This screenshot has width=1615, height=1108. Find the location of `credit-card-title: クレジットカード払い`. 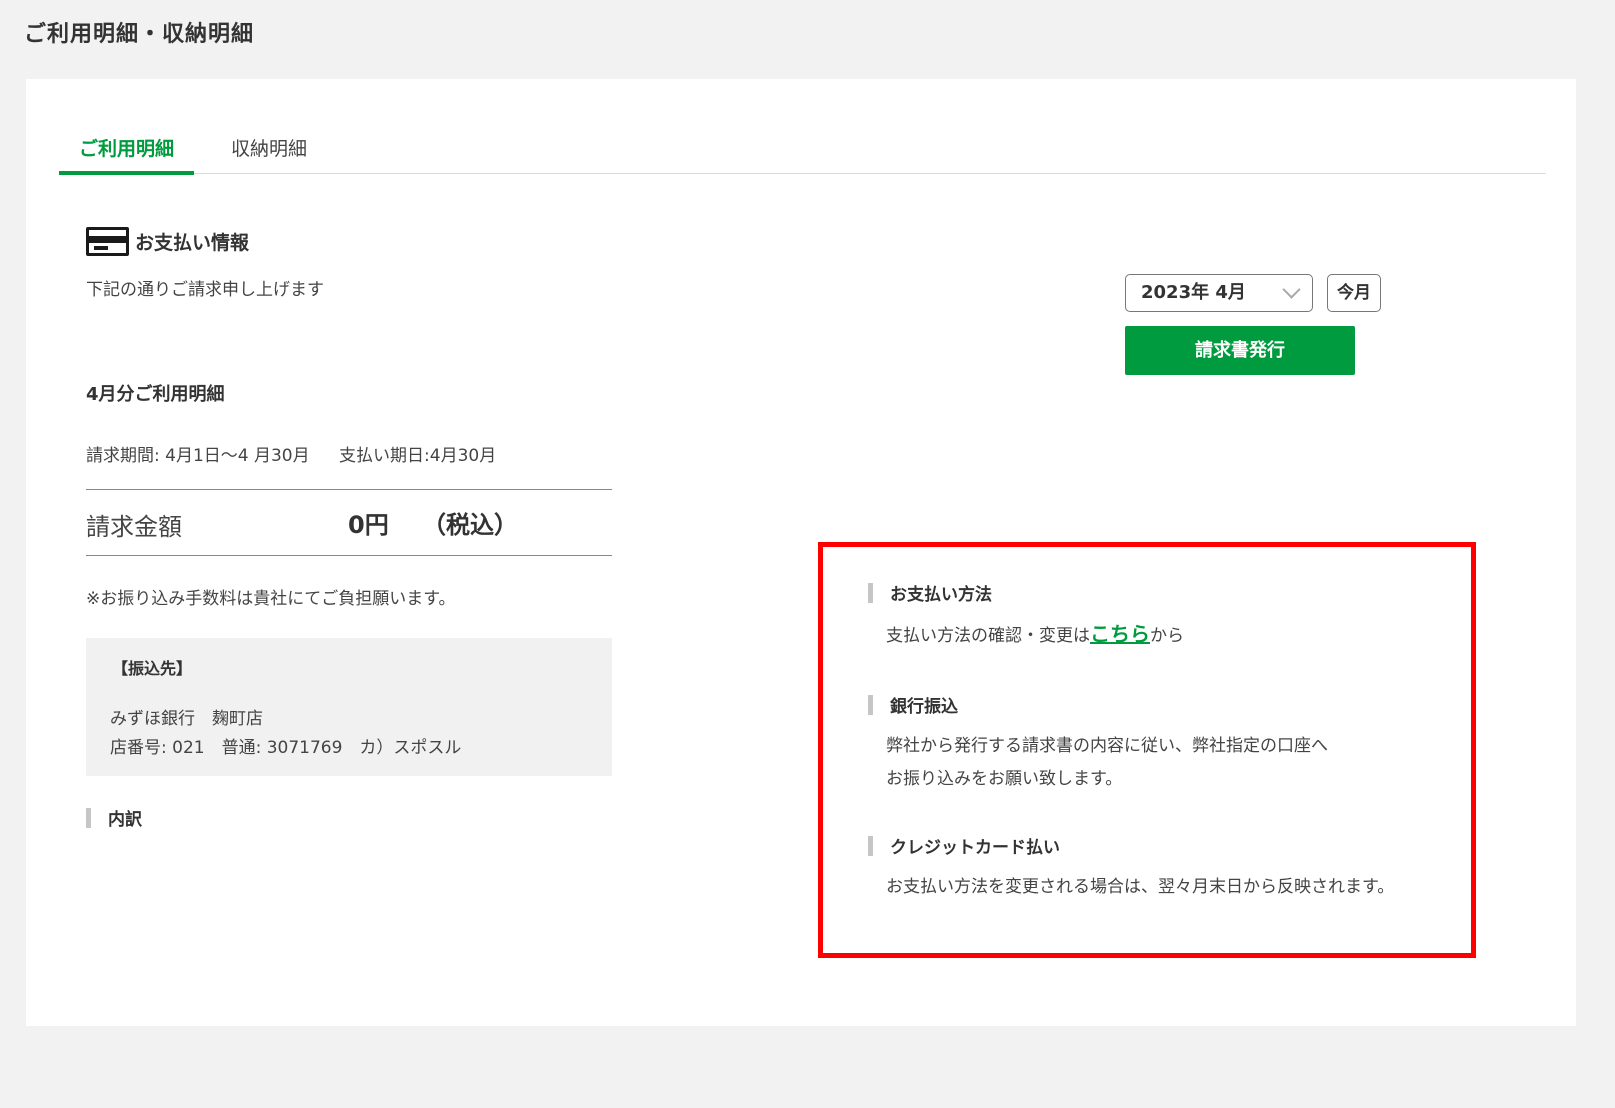

credit-card-title: クレジットカード払い is located at coordinates (975, 848).